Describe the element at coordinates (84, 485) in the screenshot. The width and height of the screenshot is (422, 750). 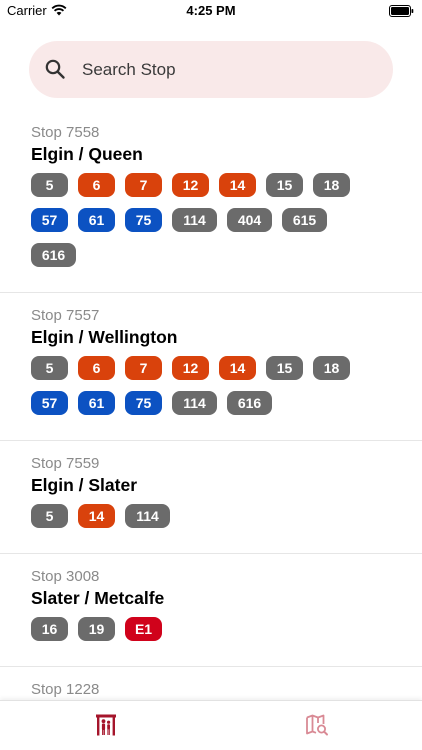
I see `stop-name: Elgin / Slater` at that location.